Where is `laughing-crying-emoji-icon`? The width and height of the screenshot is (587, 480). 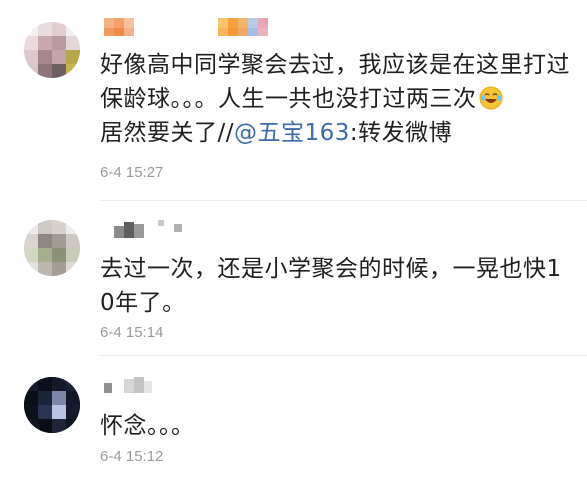 laughing-crying-emoji-icon is located at coordinates (490, 98).